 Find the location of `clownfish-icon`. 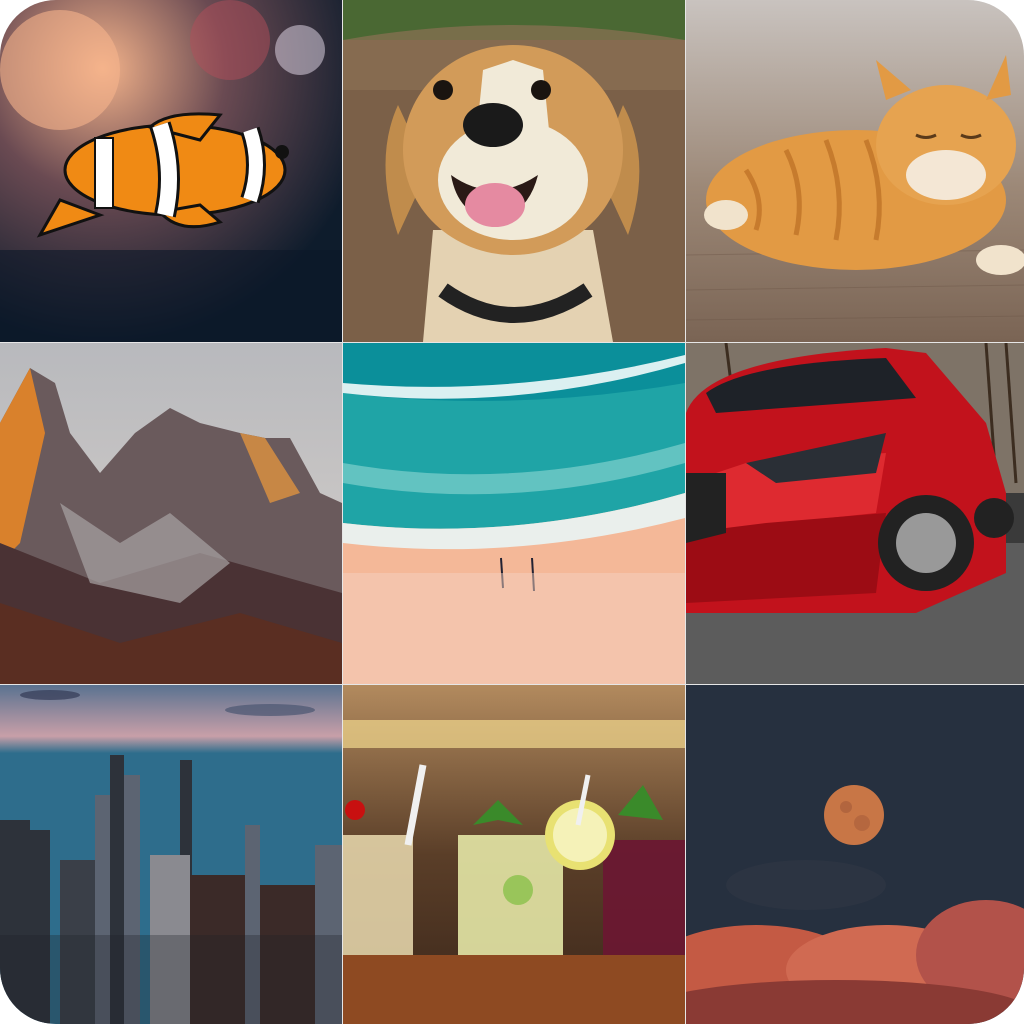

clownfish-icon is located at coordinates (171, 171).